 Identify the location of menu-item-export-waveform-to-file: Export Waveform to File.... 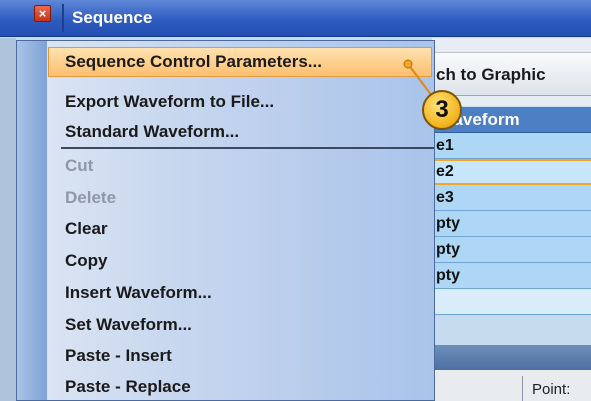
(161, 102).